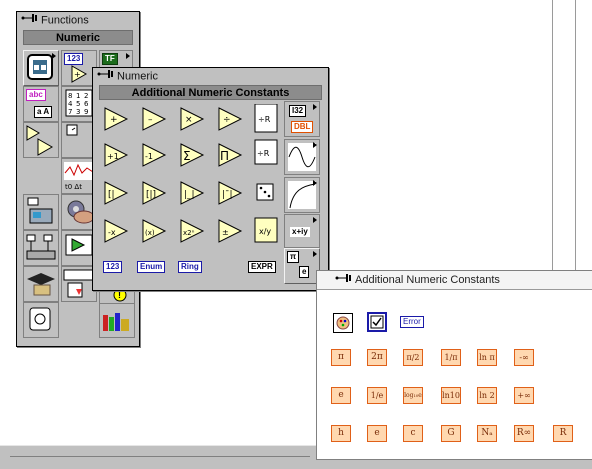 Image resolution: width=592 pixels, height=469 pixels. What do you see at coordinates (210, 92) in the screenshot?
I see `numeric-header: Additional Numeric Constants` at bounding box center [210, 92].